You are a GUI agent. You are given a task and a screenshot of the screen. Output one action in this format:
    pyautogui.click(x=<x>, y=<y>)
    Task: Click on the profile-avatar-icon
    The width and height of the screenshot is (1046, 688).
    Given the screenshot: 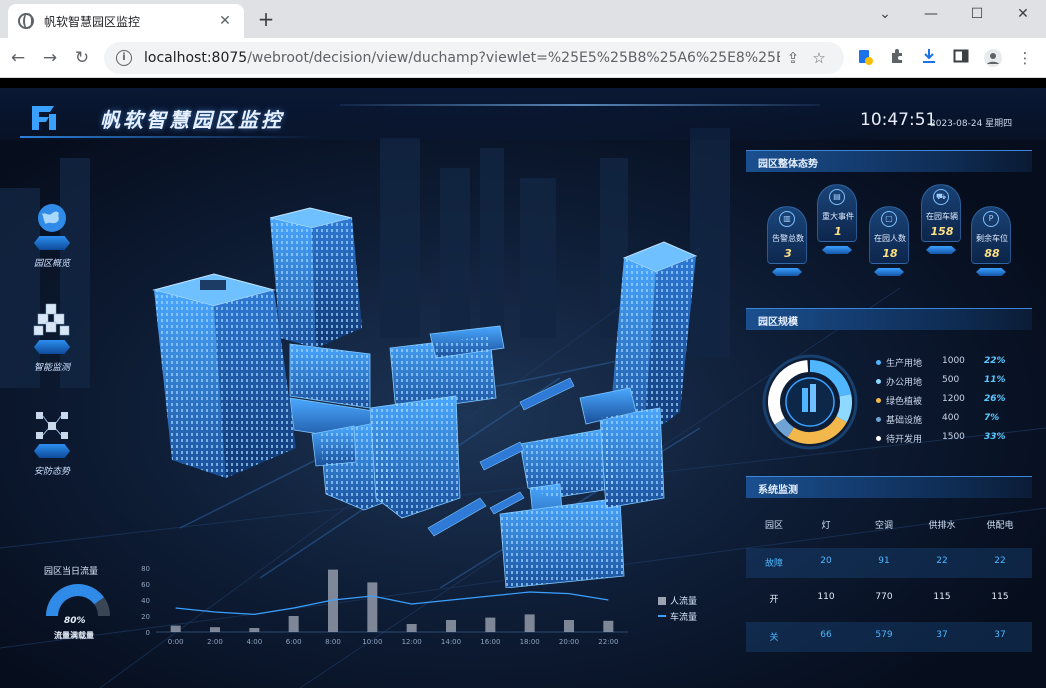 What is the action you would take?
    pyautogui.click(x=993, y=59)
    